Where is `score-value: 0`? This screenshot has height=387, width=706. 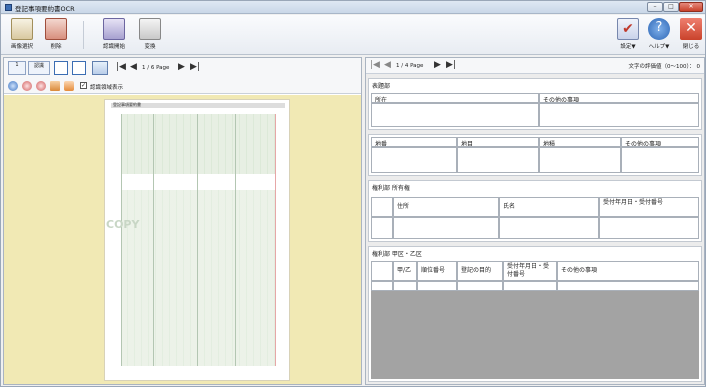
score-value: 0 is located at coordinates (698, 67).